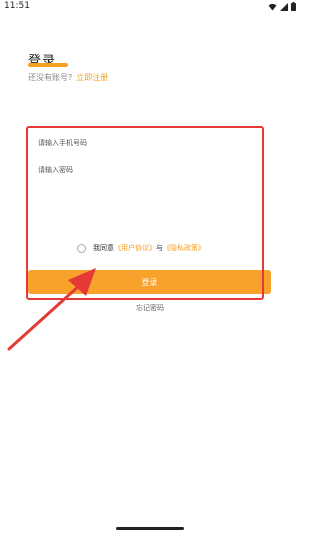  What do you see at coordinates (48, 65) in the screenshot?
I see `title-underline` at bounding box center [48, 65].